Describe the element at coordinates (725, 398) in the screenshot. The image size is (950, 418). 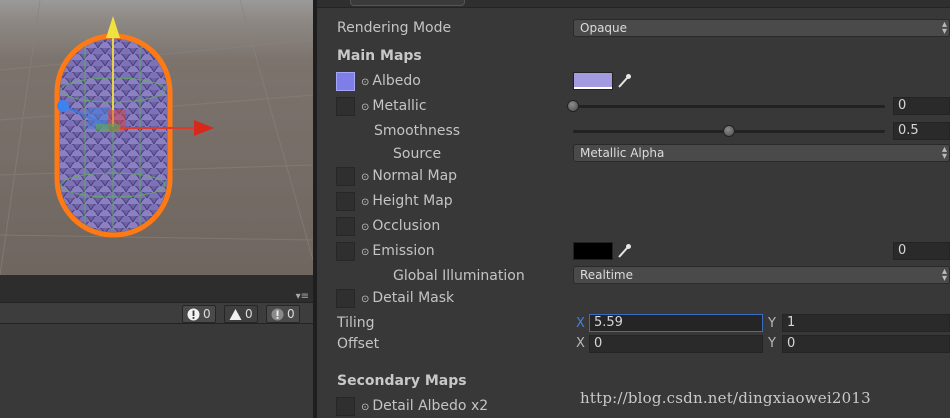
I see `watermark-url: http://blog.csdn.net/dingxiaowei2013` at that location.